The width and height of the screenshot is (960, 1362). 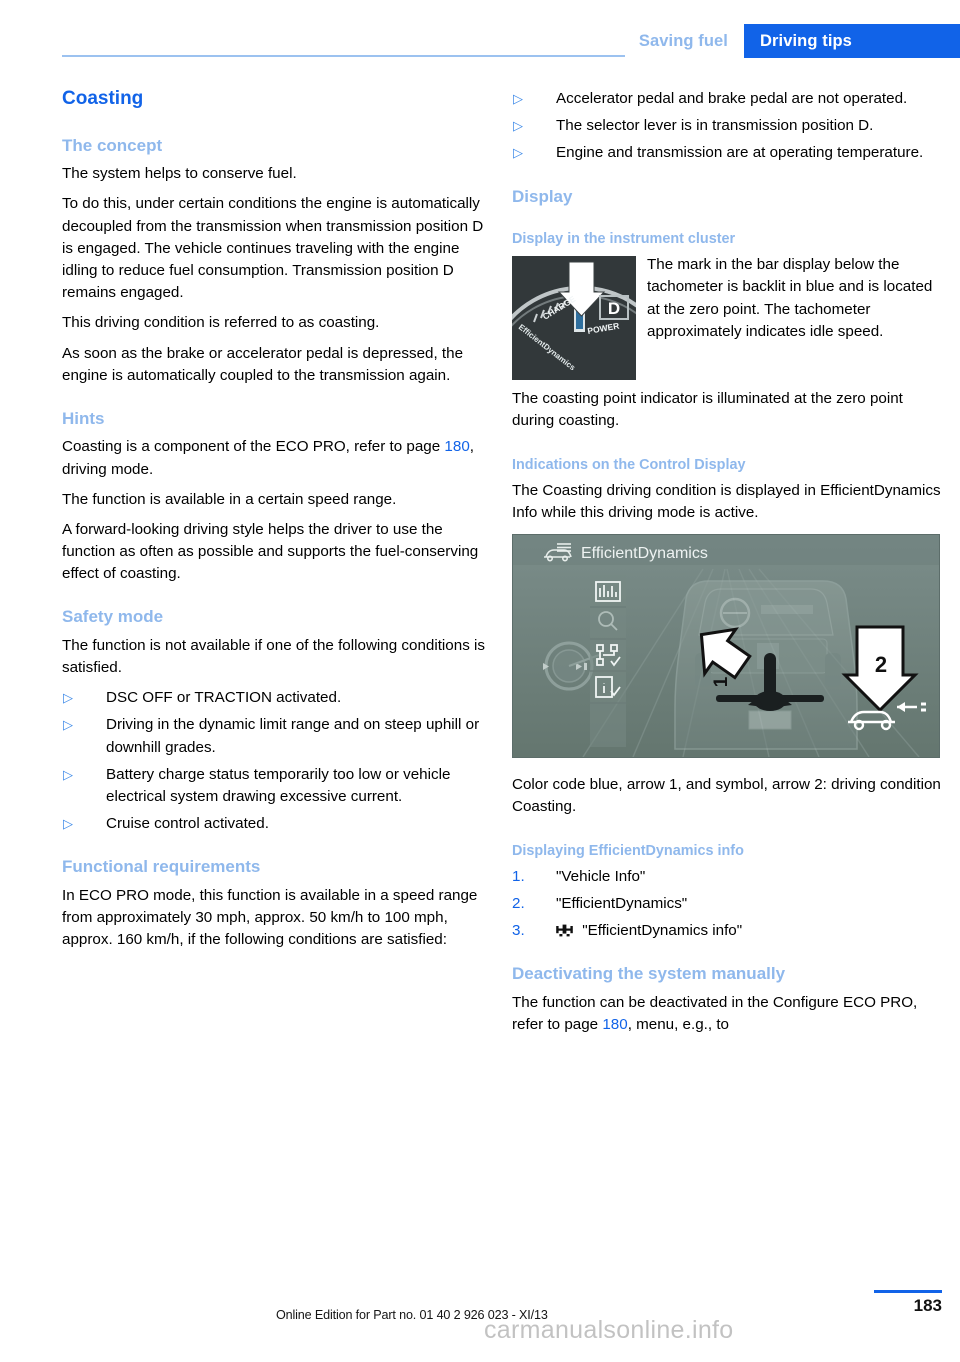 What do you see at coordinates (628, 850) in the screenshot?
I see `heading-displaying-efficientdynamics-info: Displaying EfficientDynamics info` at bounding box center [628, 850].